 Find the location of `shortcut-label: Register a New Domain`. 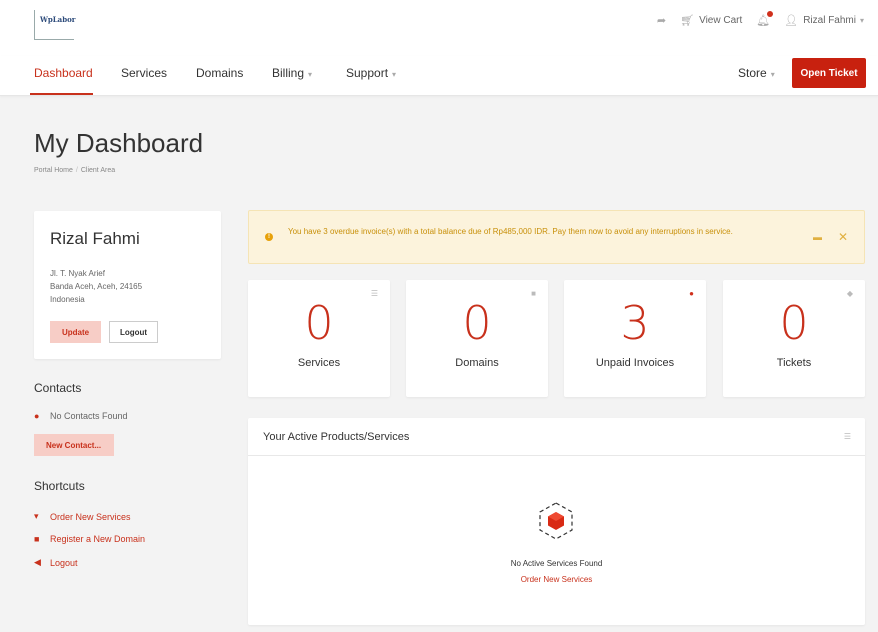

shortcut-label: Register a New Domain is located at coordinates (98, 539).